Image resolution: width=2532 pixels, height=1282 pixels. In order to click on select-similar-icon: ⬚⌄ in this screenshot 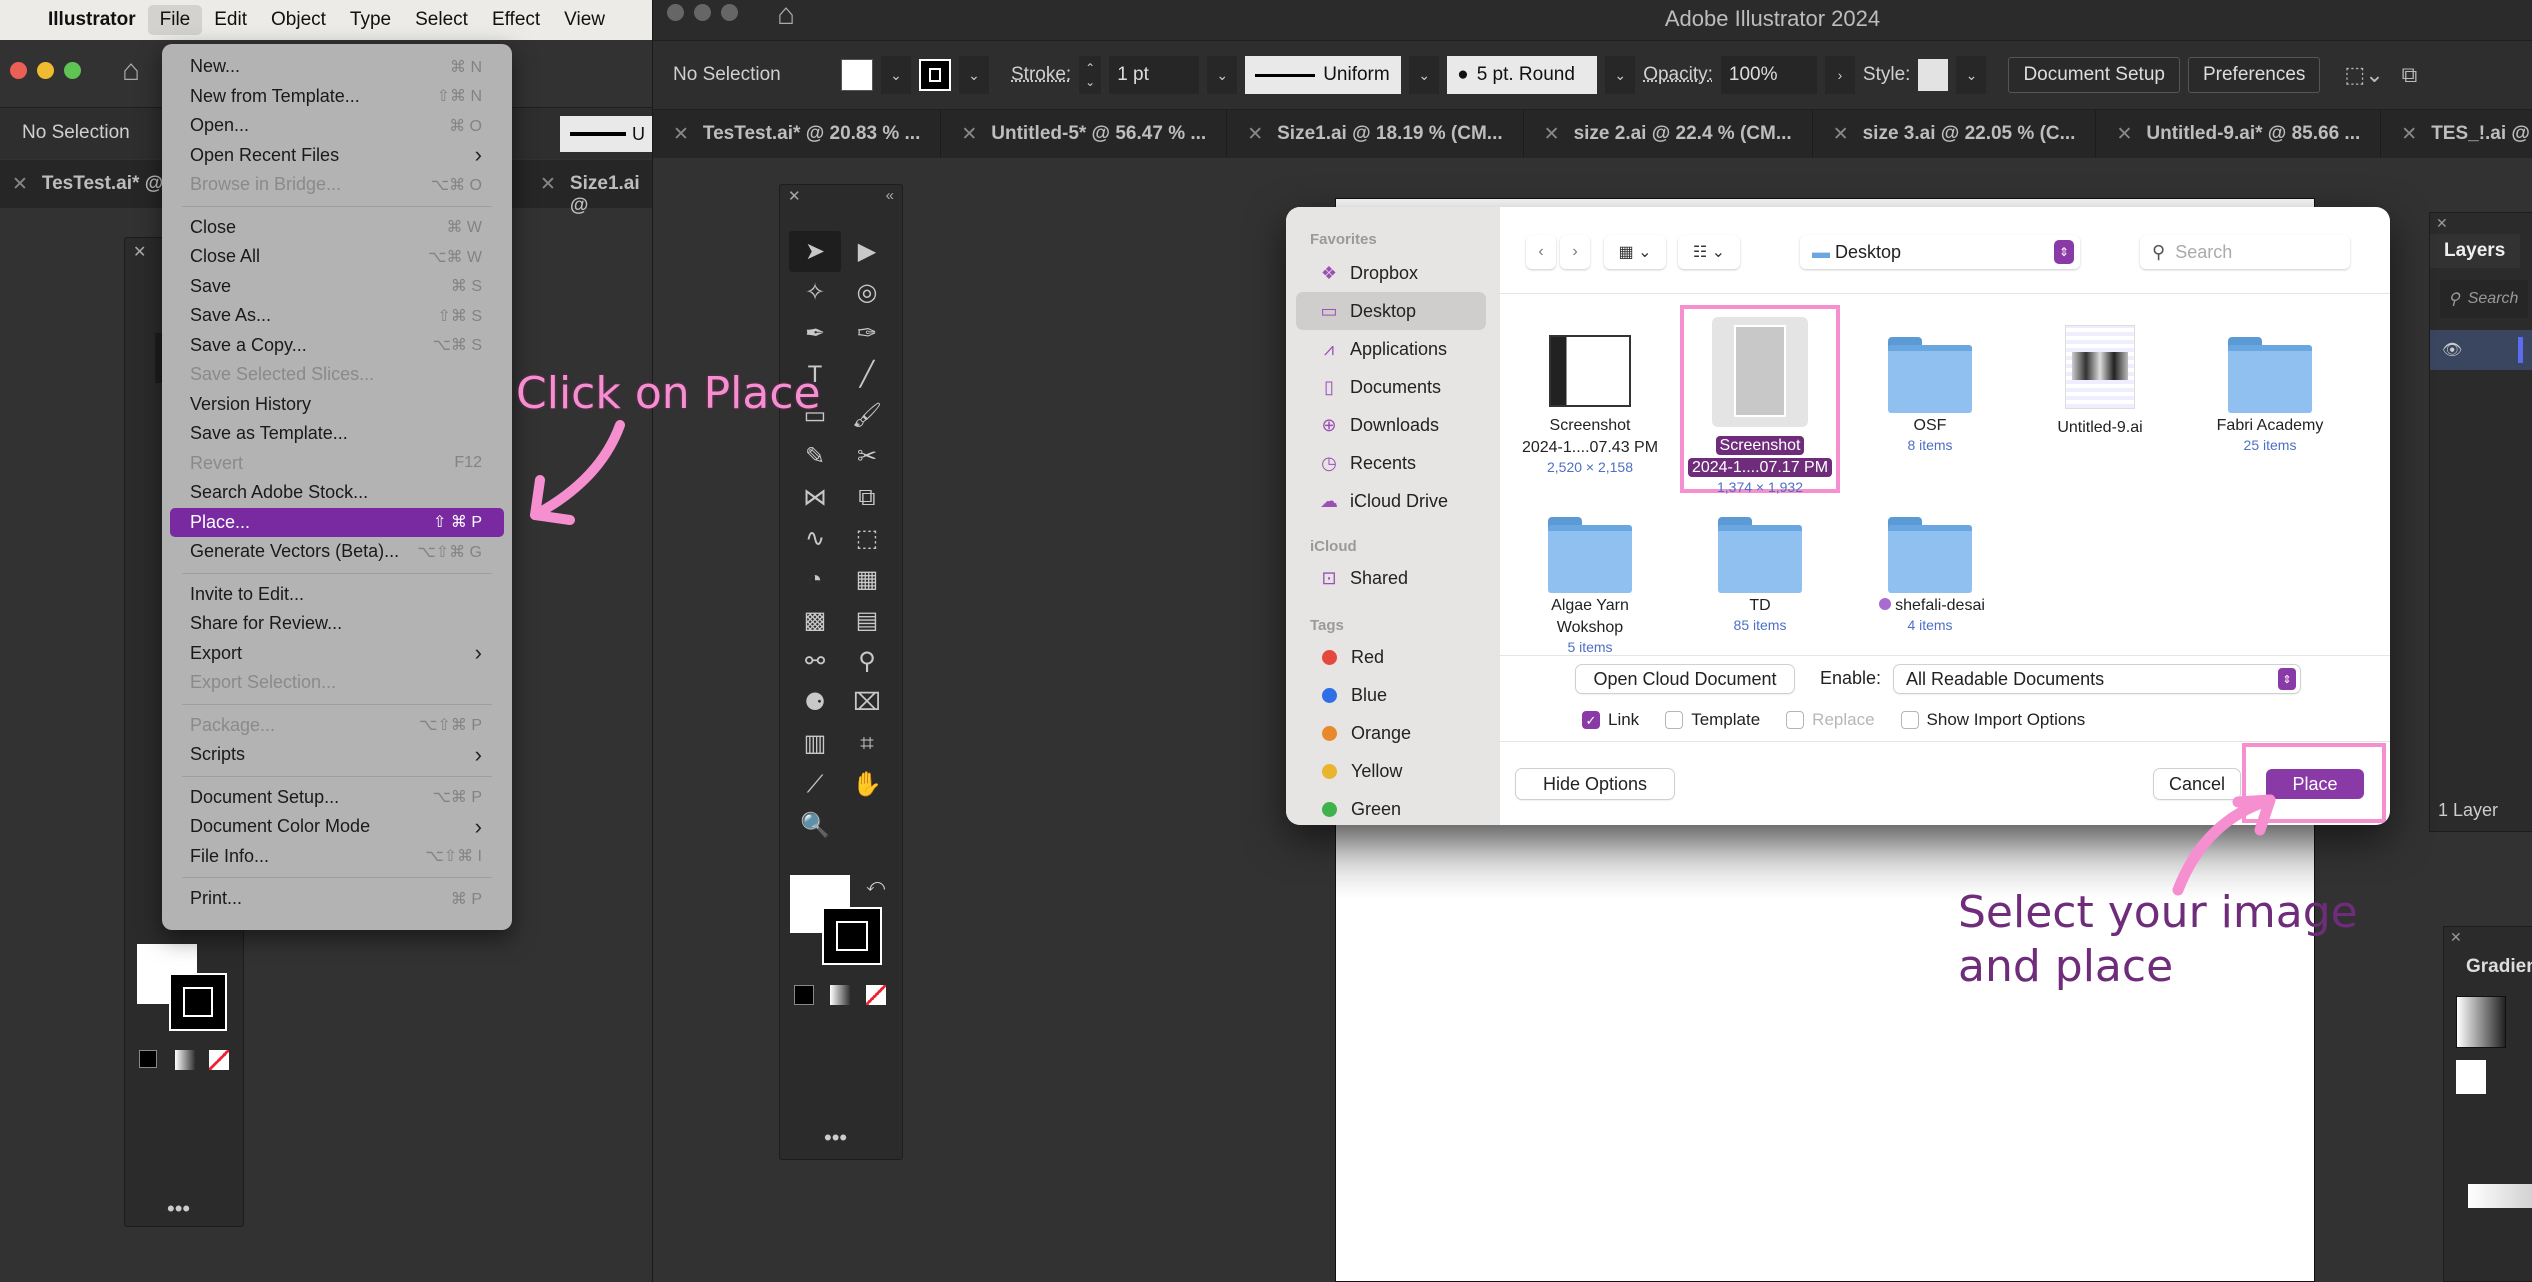, I will do `click(2363, 75)`.